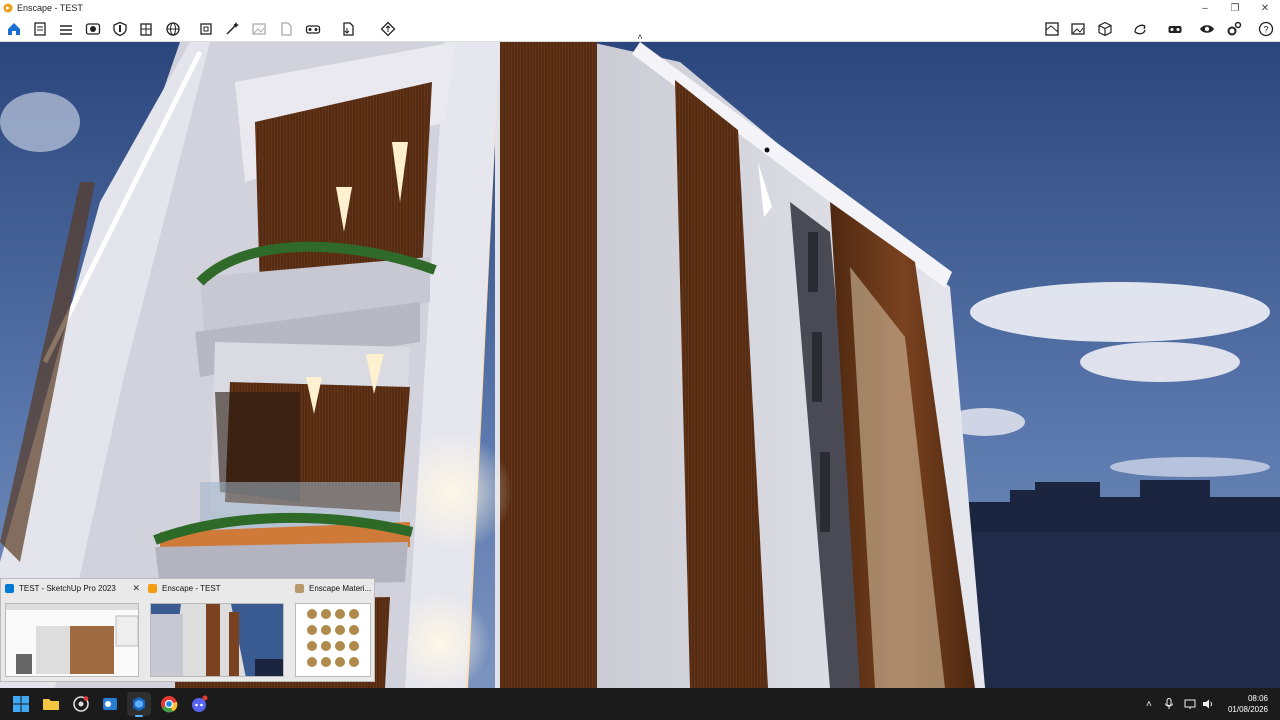 Image resolution: width=1280 pixels, height=720 pixels. I want to click on eye-icon, so click(1207, 29).